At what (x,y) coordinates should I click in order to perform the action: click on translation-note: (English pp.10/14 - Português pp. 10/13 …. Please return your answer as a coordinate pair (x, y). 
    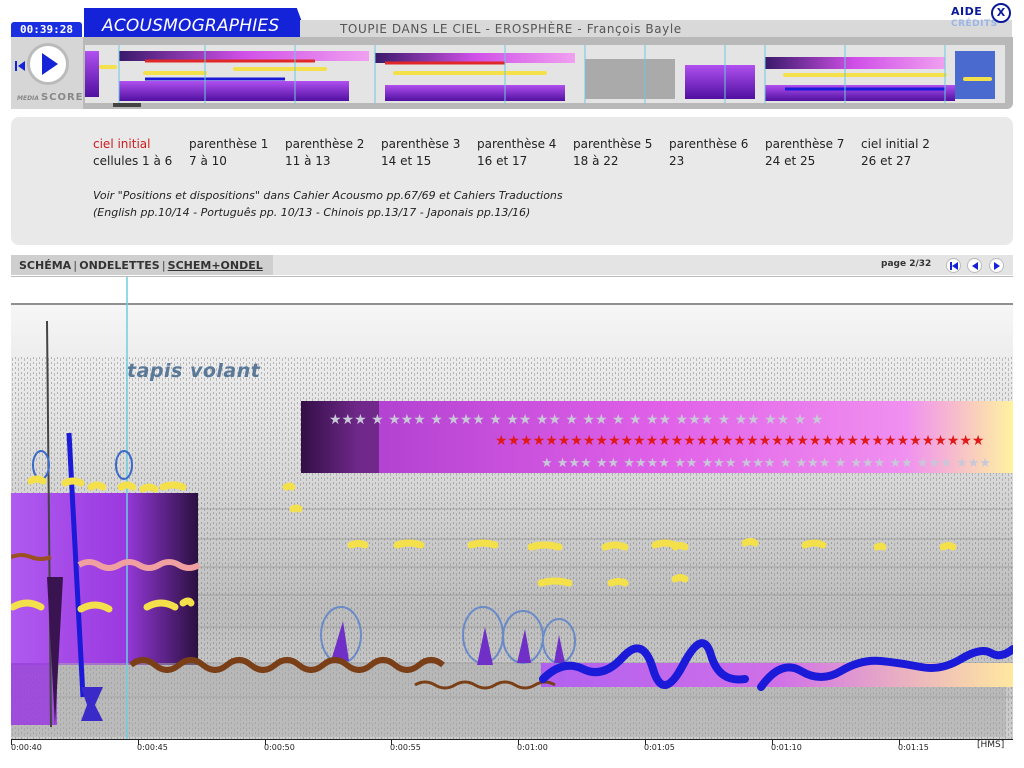
    Looking at the image, I should click on (312, 212).